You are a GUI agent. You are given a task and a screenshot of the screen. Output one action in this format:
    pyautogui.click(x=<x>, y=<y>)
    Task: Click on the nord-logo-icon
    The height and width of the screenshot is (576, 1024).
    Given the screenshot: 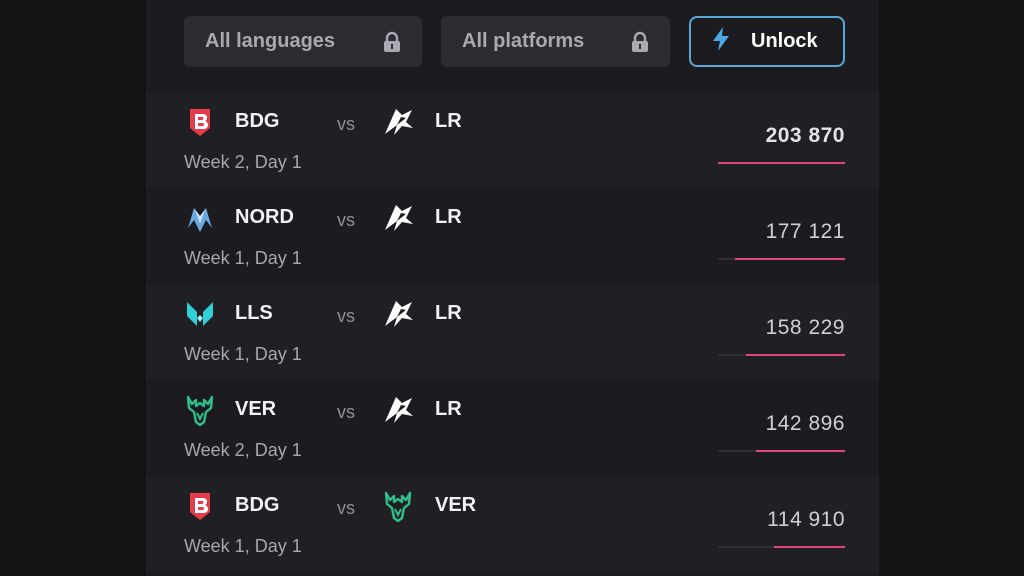 What is the action you would take?
    pyautogui.click(x=200, y=218)
    